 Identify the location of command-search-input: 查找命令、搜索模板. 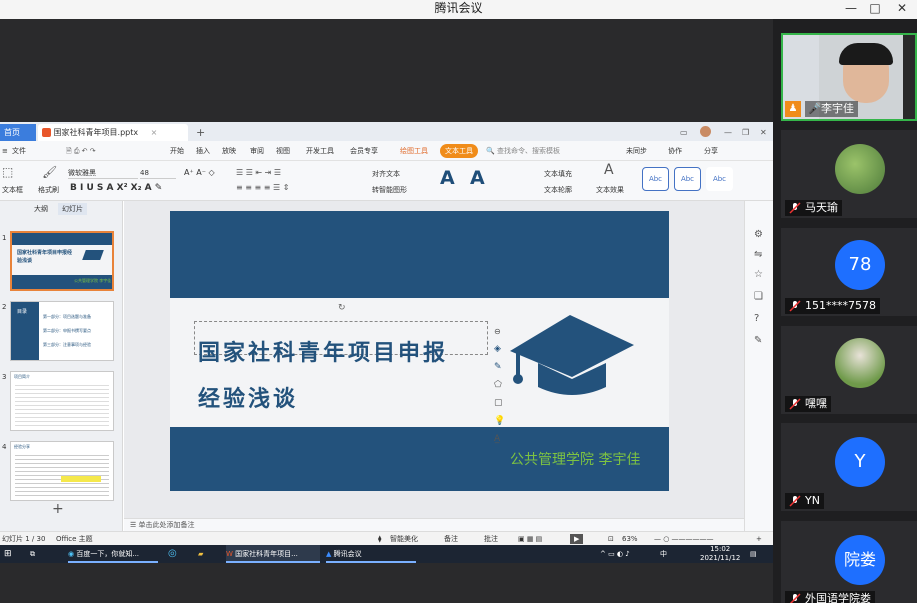
(528, 151).